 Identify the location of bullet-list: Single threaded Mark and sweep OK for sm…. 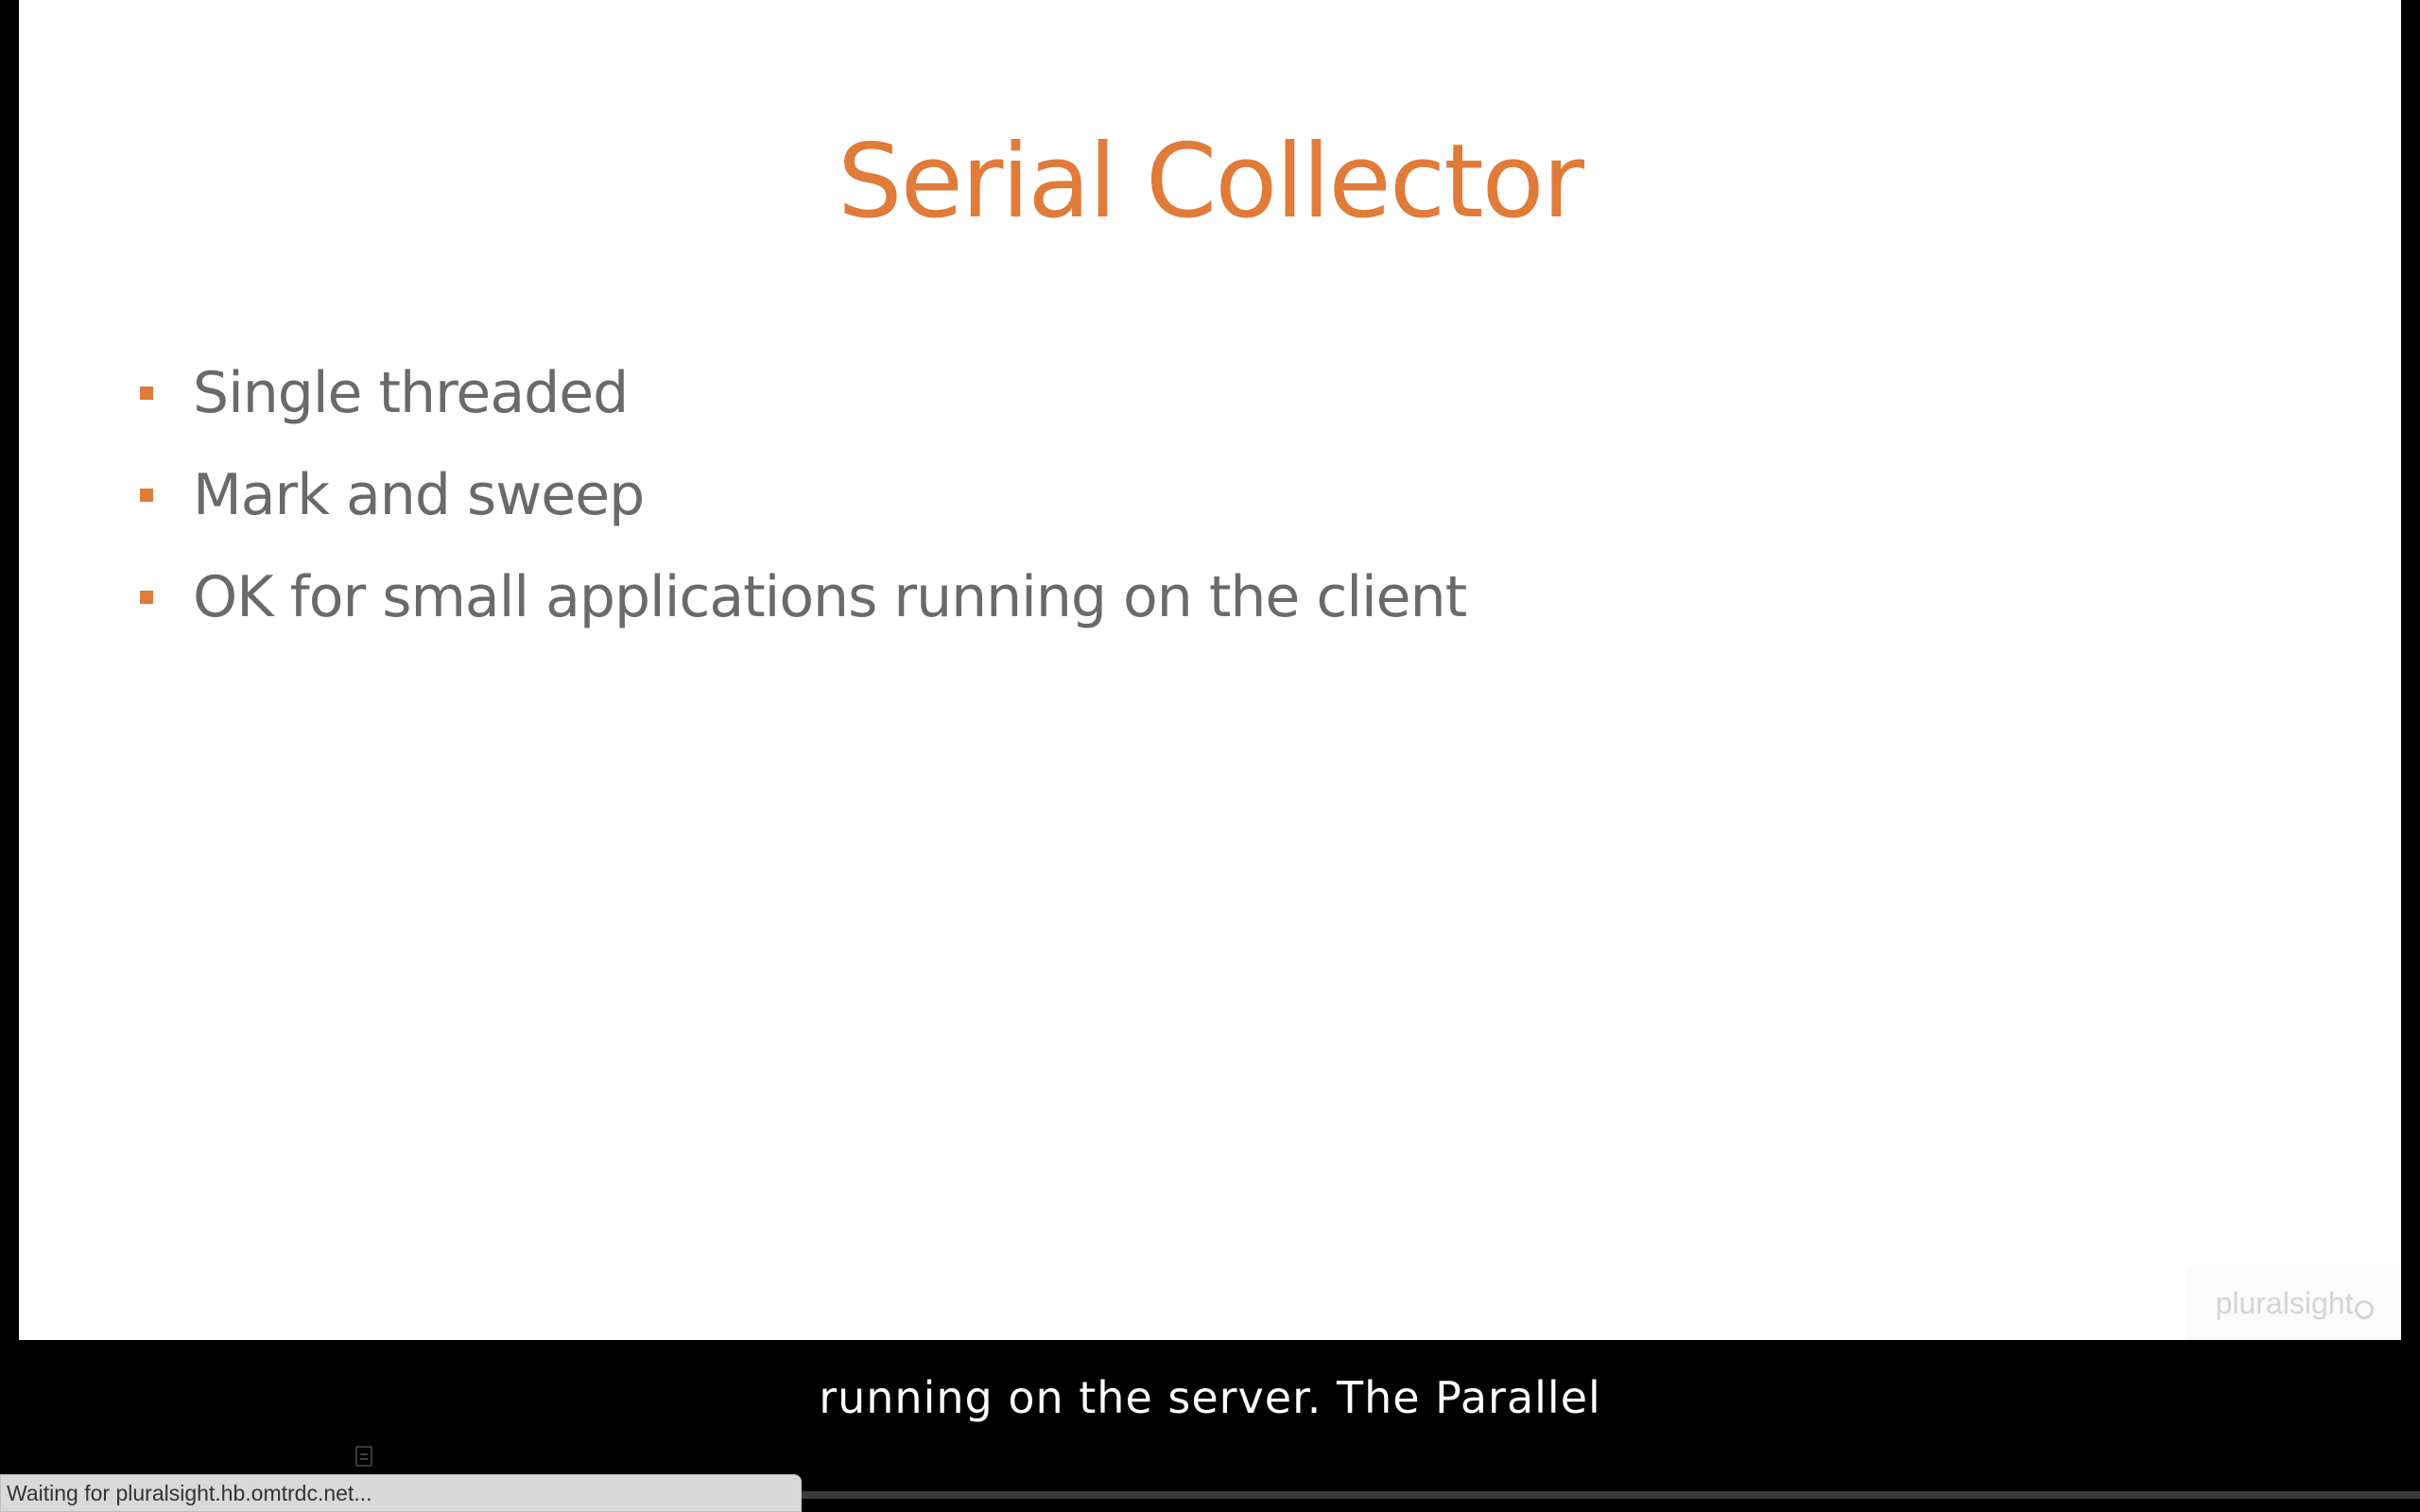
(803, 495).